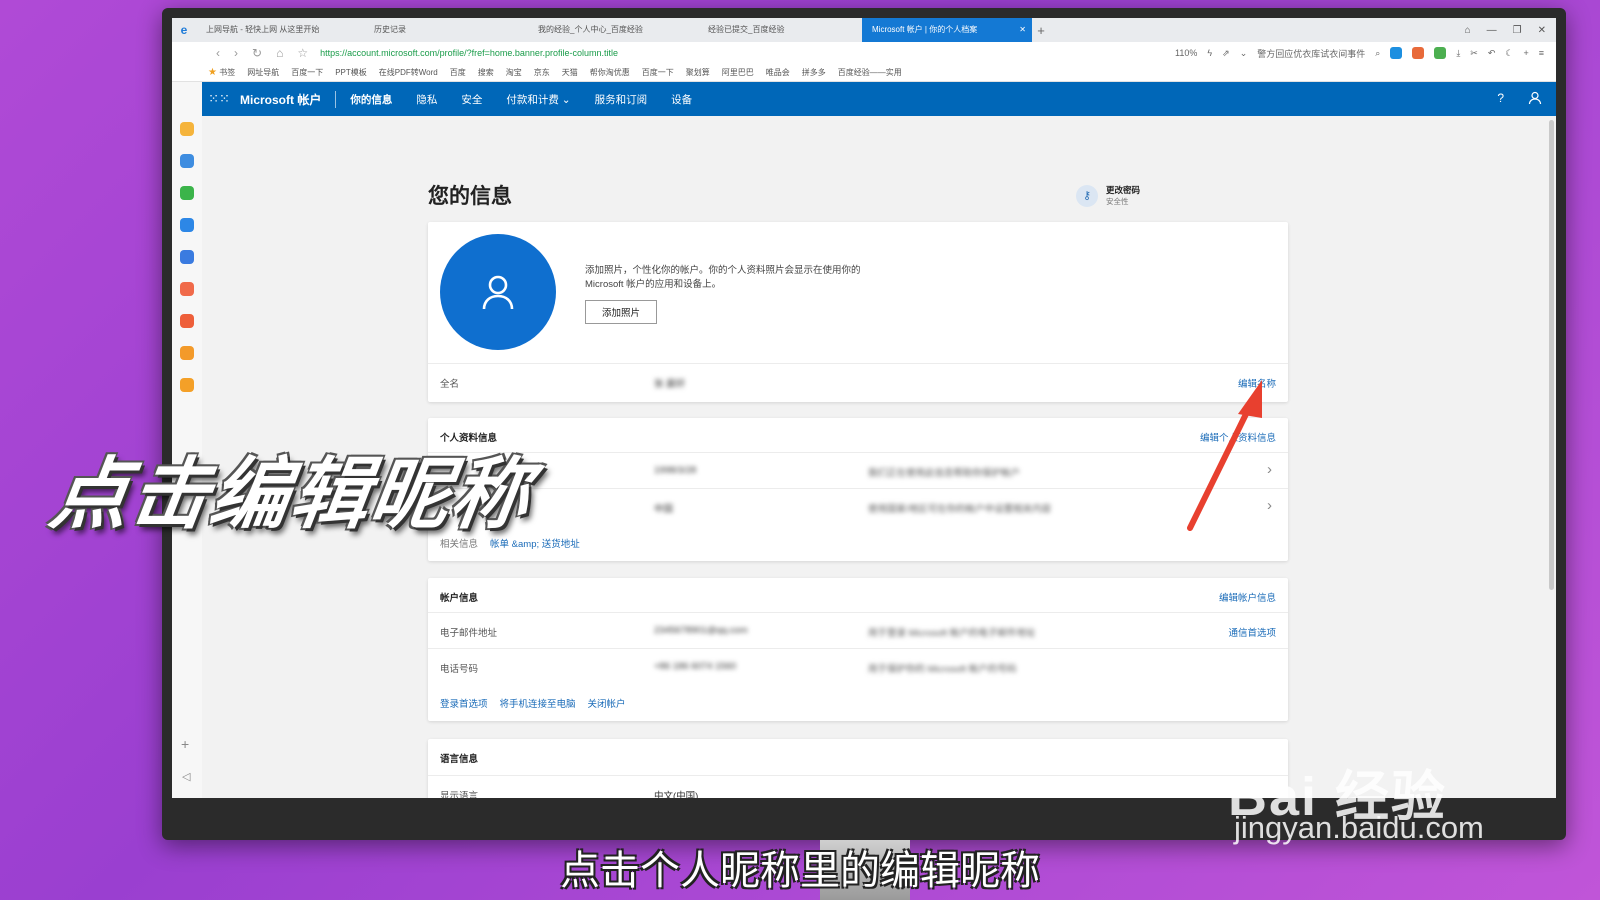  I want to click on subtitle: 点击个人昵称里的编辑昵称, so click(800, 871).